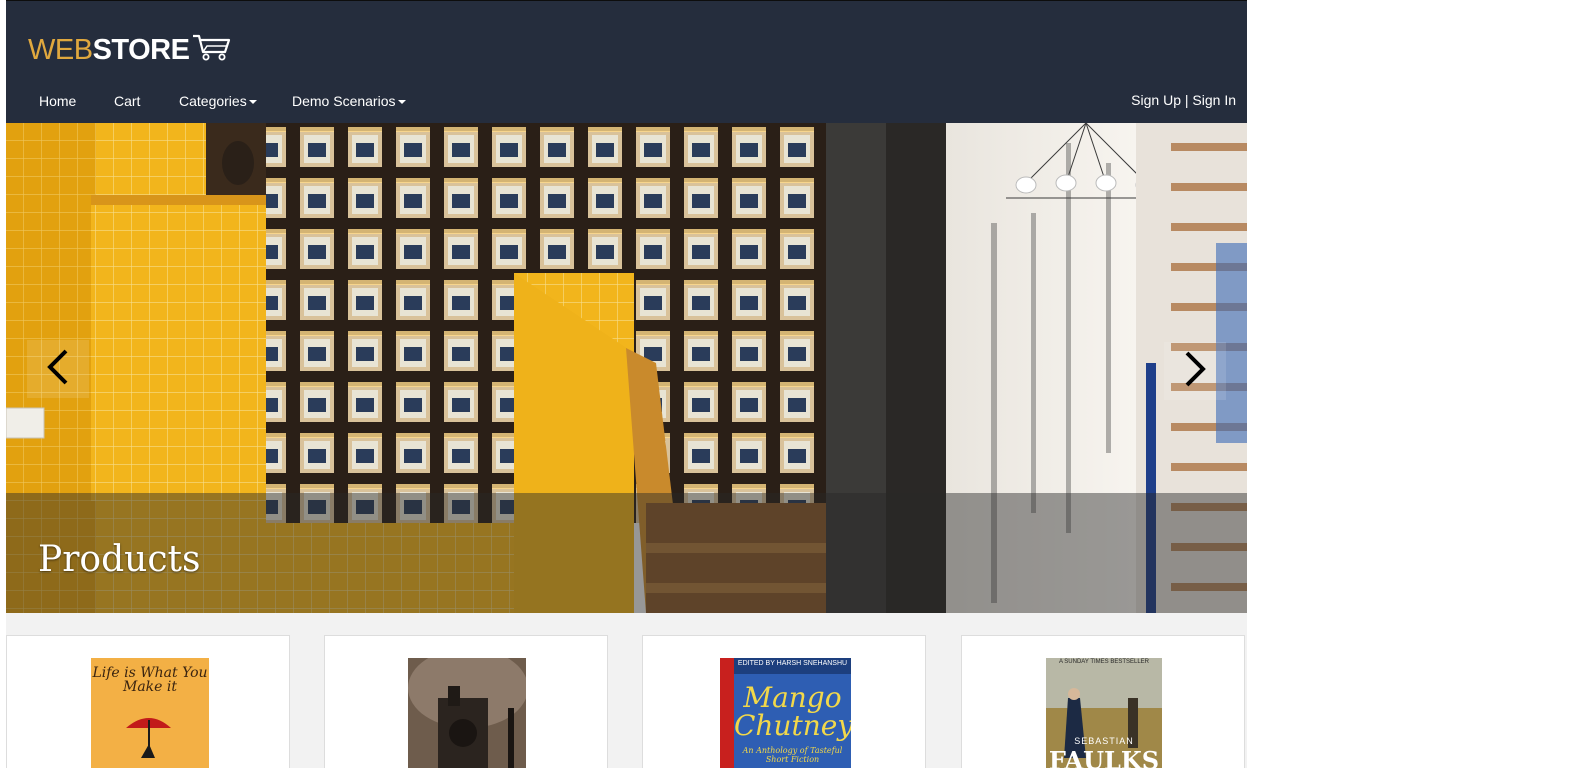  I want to click on nav-categories-dropdown: Categories, so click(218, 101).